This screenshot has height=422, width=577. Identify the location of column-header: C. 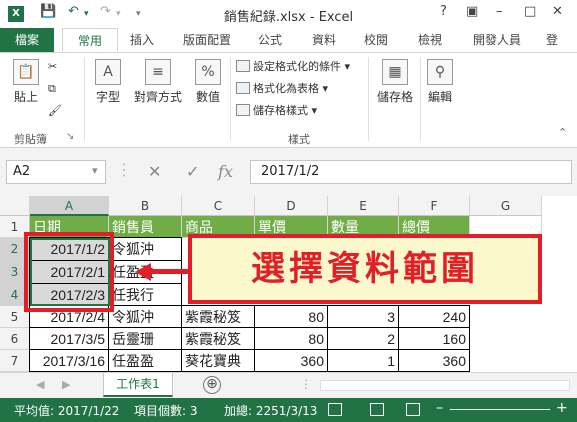
(218, 206).